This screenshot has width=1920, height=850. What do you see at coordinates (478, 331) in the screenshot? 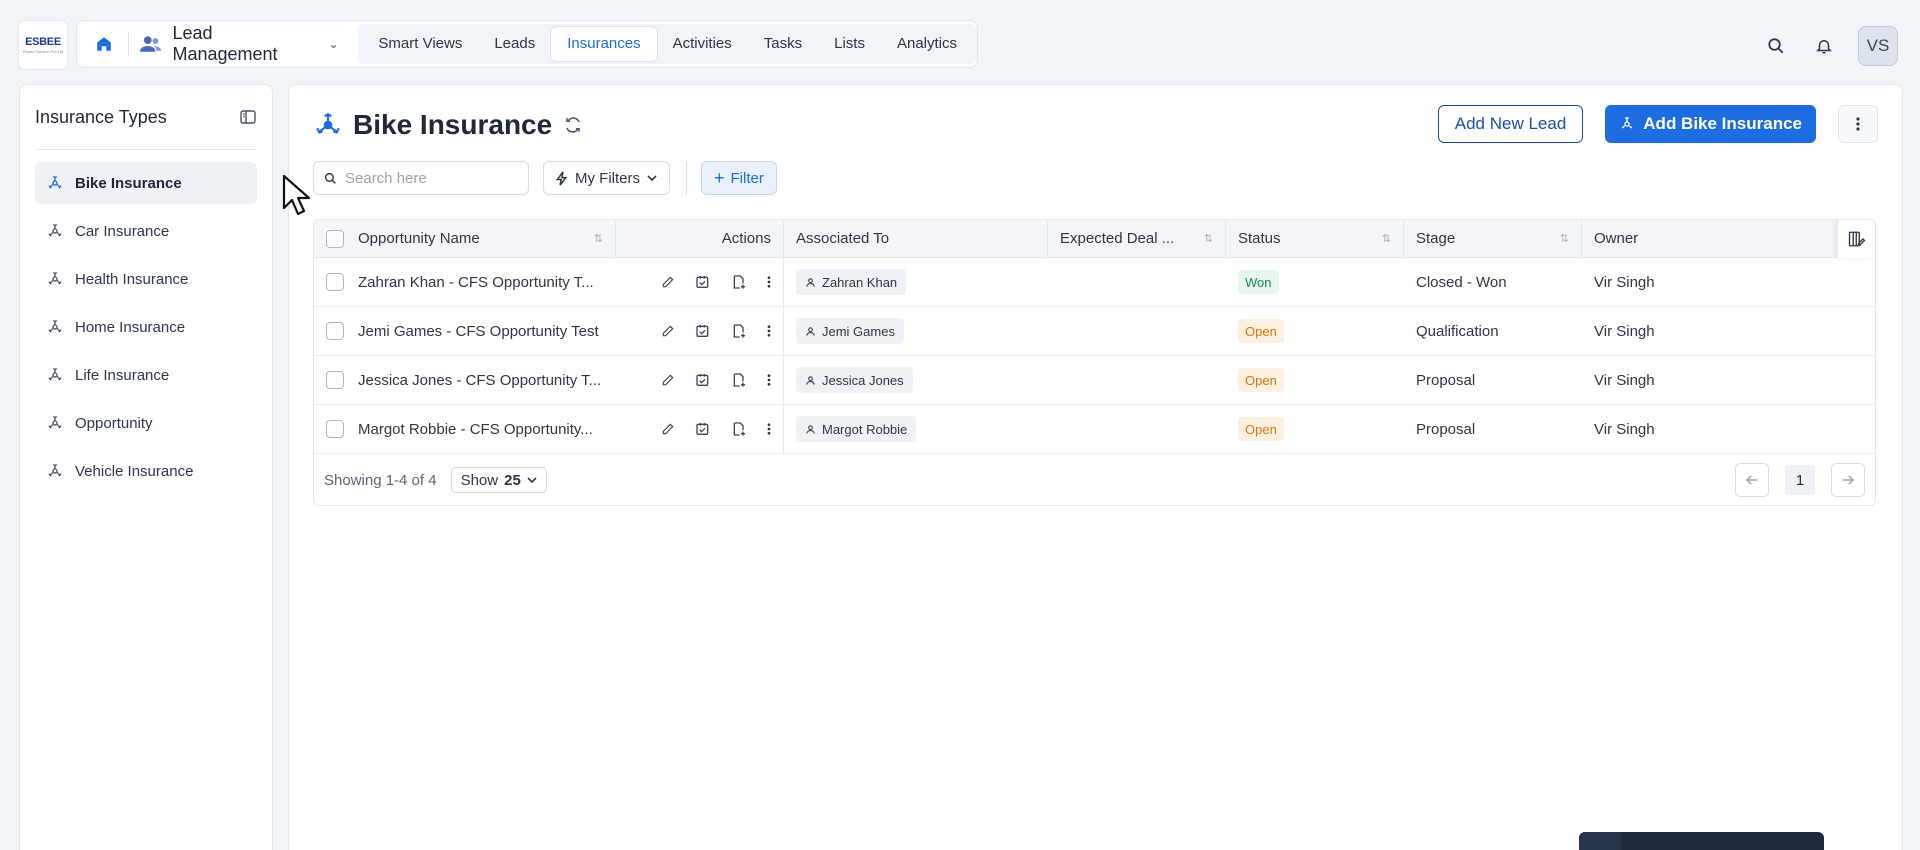
I see `opportunity-name-link: Jemi Games - CFS Opportunity Test` at bounding box center [478, 331].